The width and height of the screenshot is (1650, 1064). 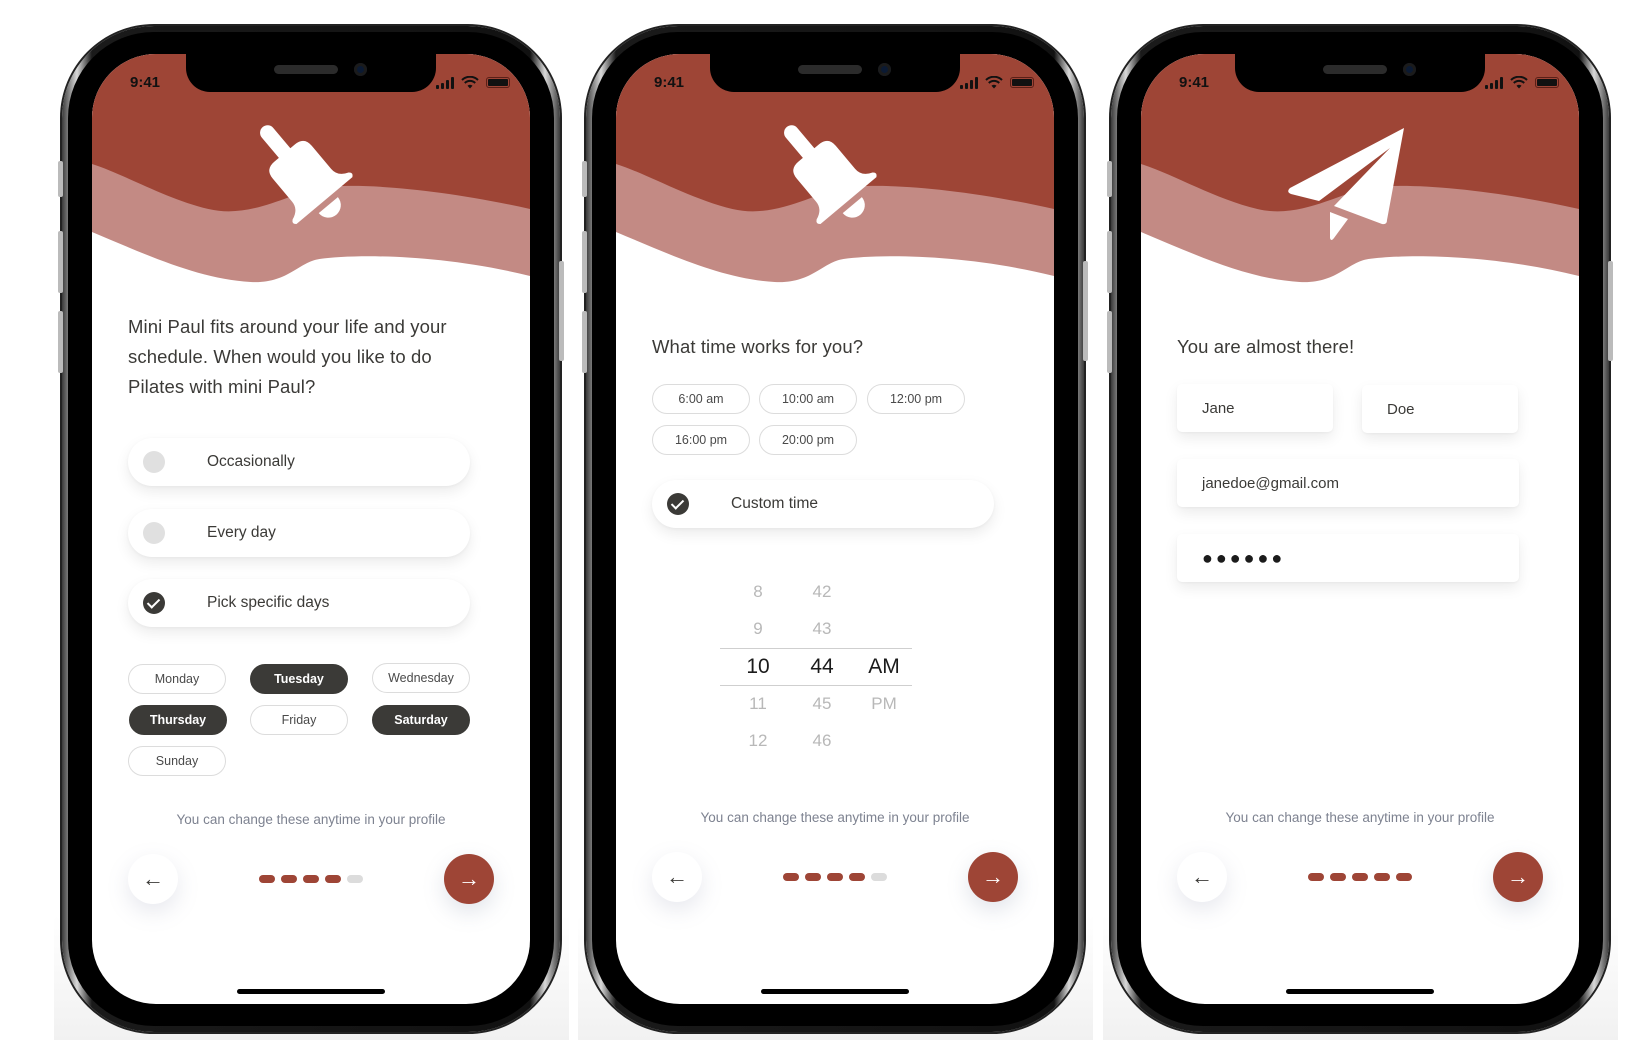 What do you see at coordinates (823, 504) in the screenshot?
I see `option-custom-time: Custom time` at bounding box center [823, 504].